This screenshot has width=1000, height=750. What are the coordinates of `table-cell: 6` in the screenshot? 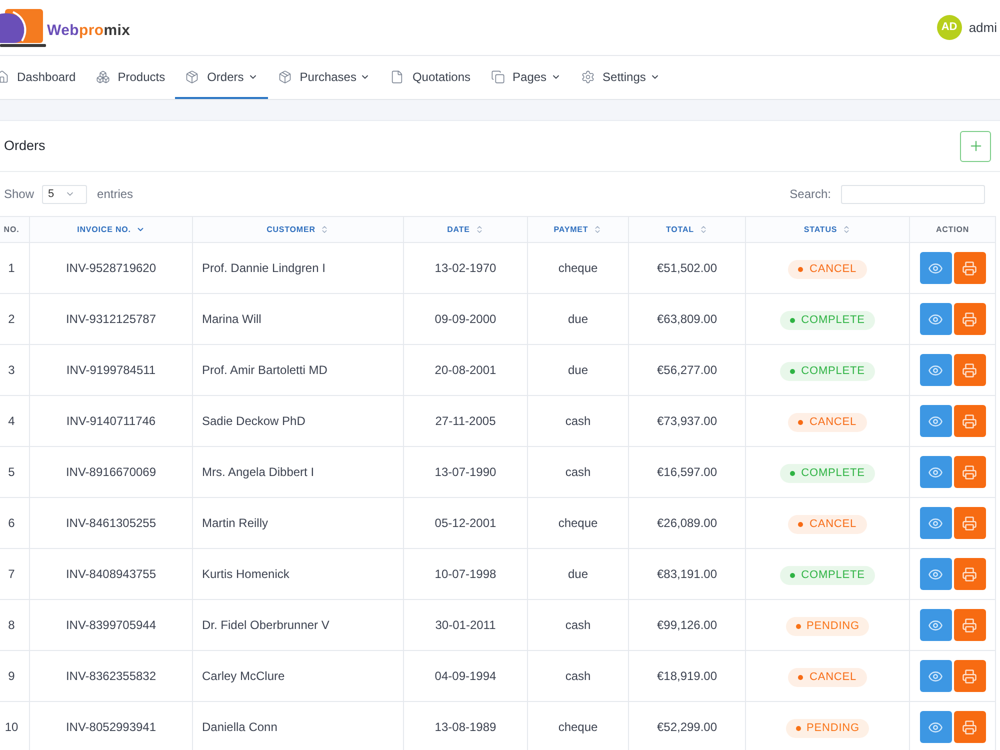 It's located at (15, 523).